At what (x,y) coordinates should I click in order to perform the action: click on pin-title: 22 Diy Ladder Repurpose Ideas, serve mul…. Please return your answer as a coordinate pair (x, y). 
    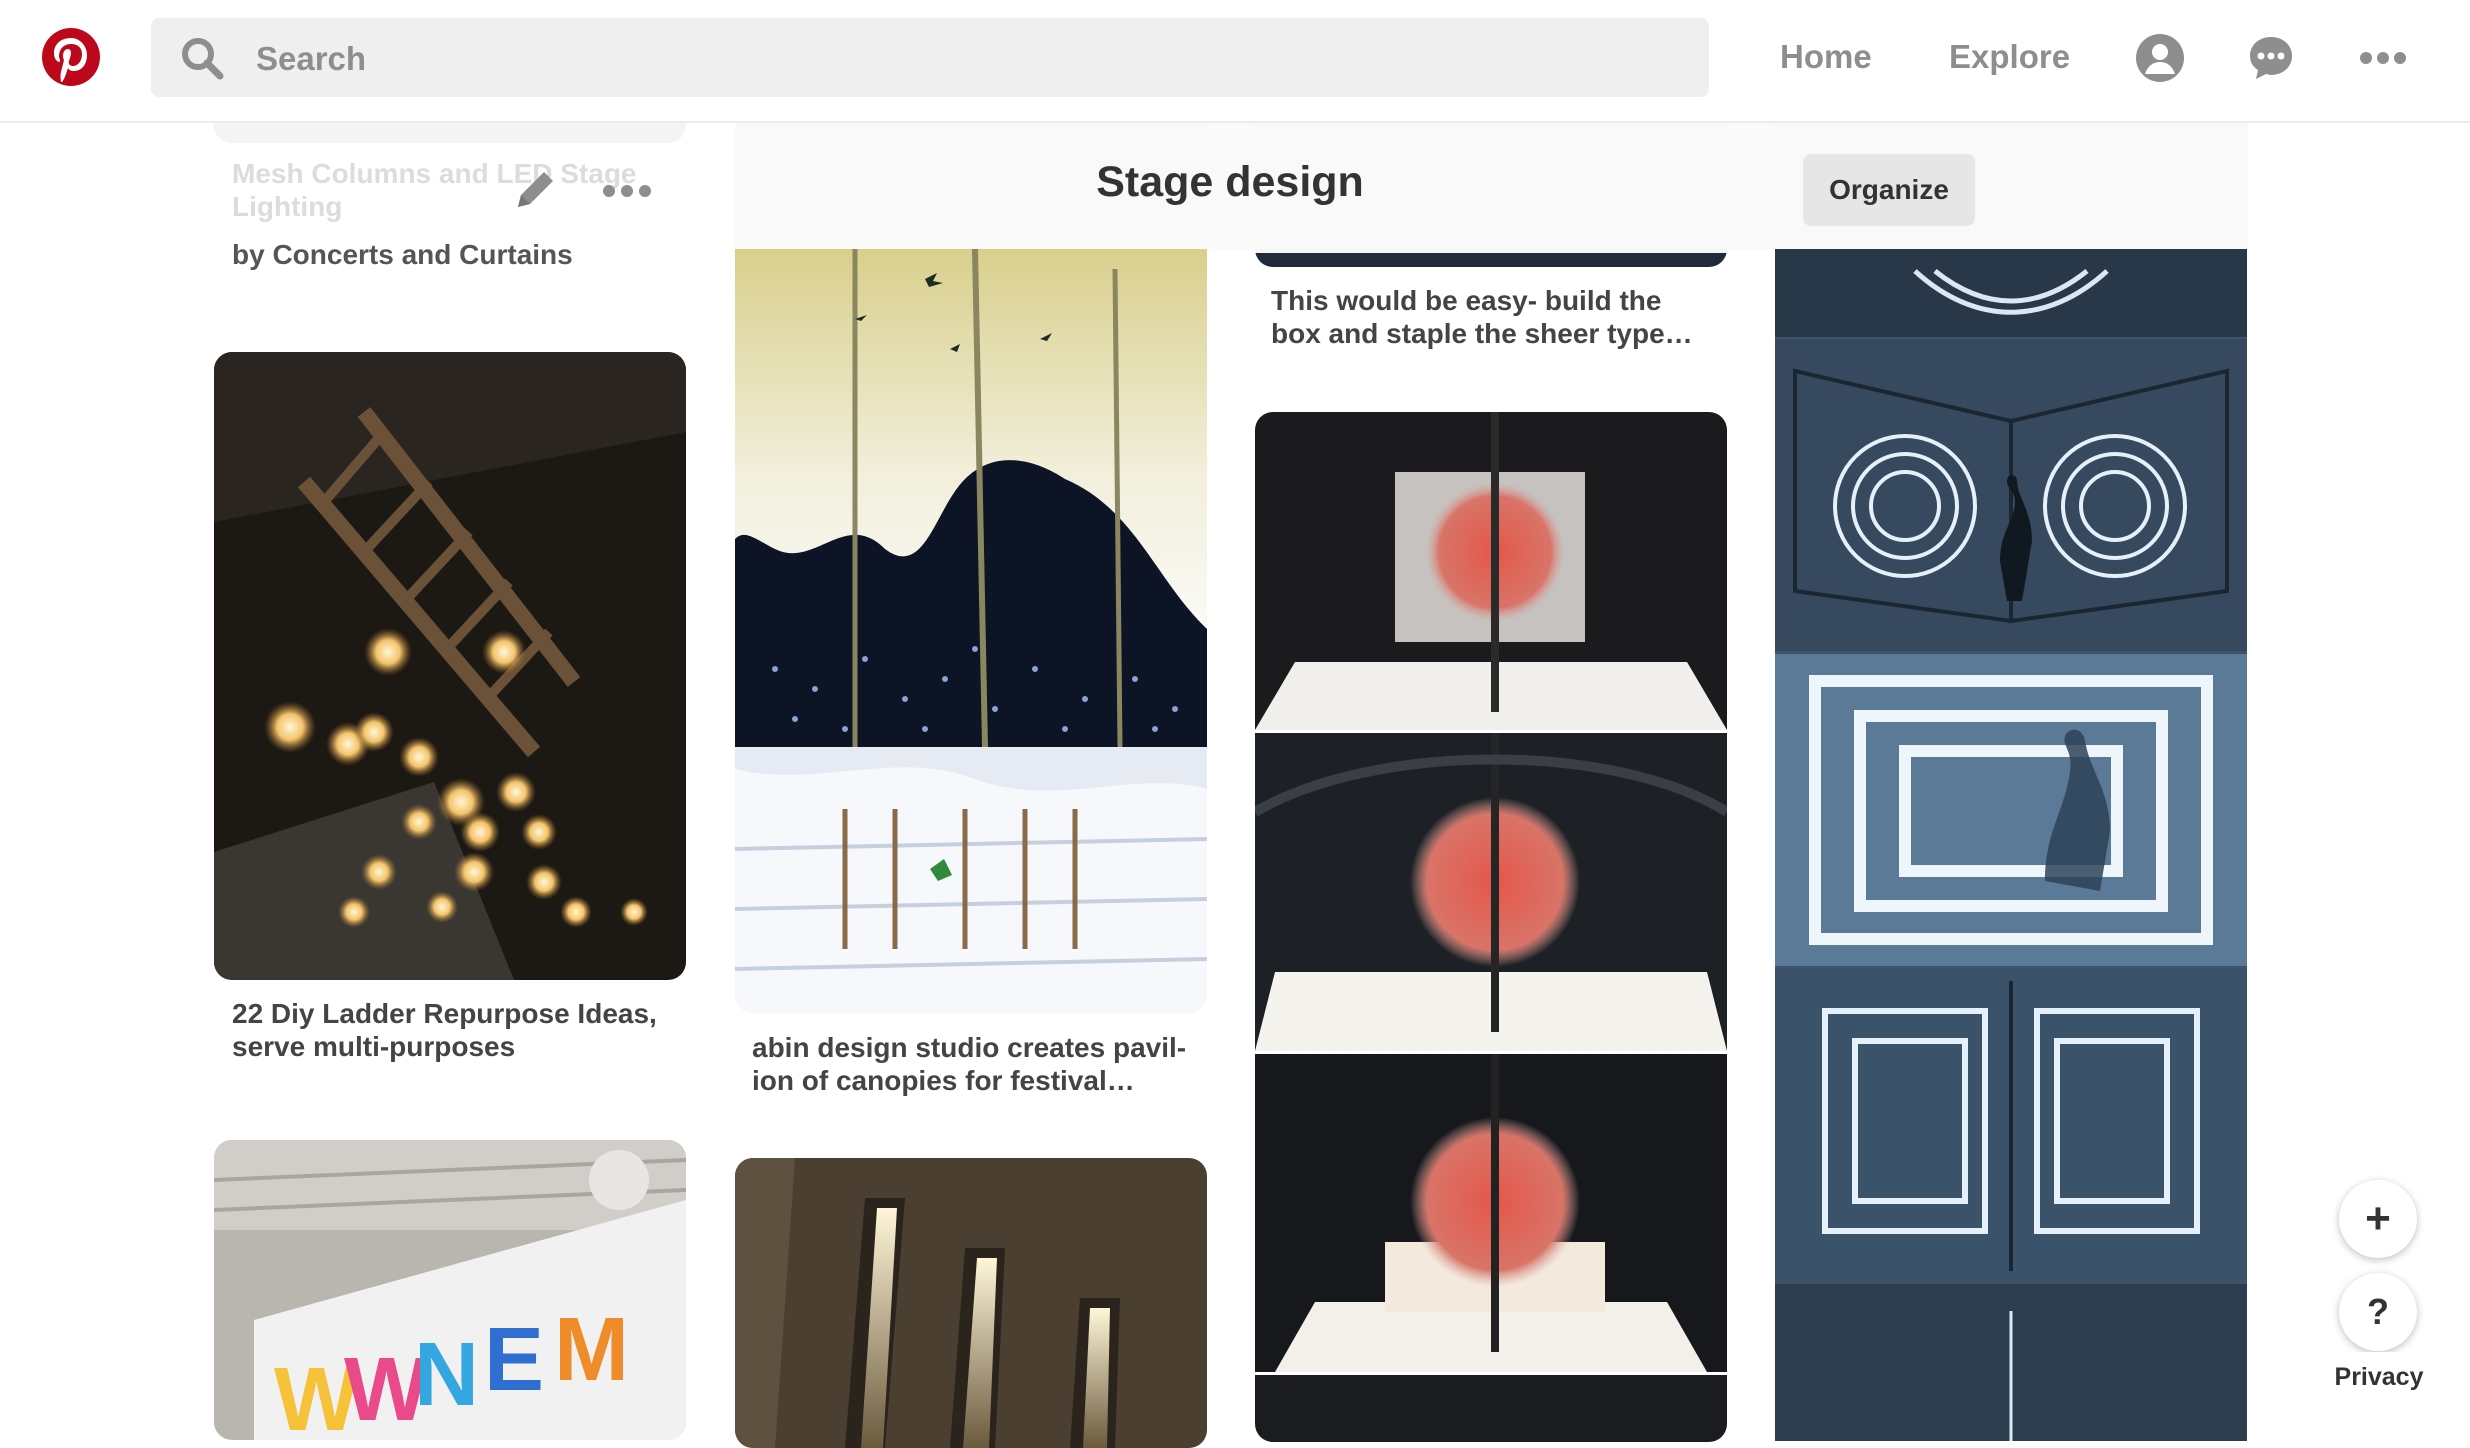
    Looking at the image, I should click on (452, 1030).